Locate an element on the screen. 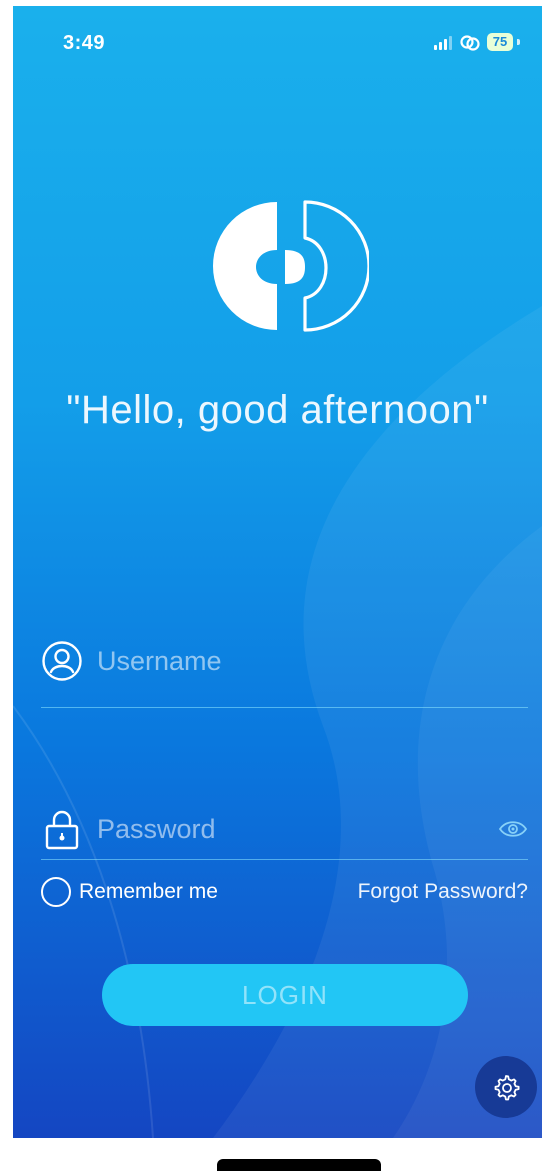 The height and width of the screenshot is (1171, 544). signal-icon is located at coordinates (443, 43).